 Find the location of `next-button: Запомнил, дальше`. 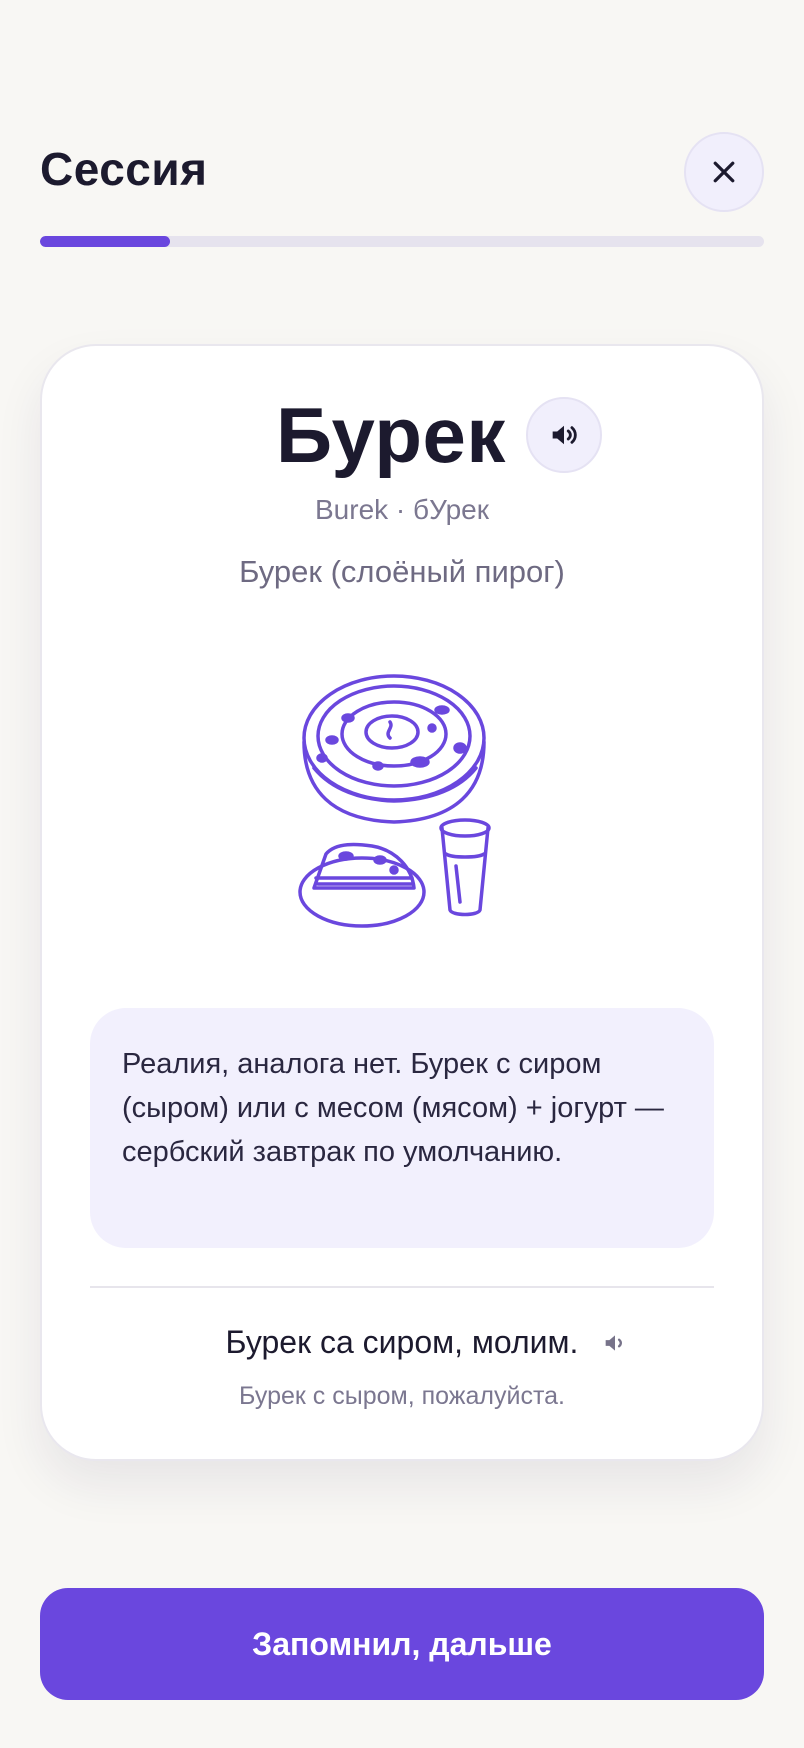

next-button: Запомнил, дальше is located at coordinates (402, 1644).